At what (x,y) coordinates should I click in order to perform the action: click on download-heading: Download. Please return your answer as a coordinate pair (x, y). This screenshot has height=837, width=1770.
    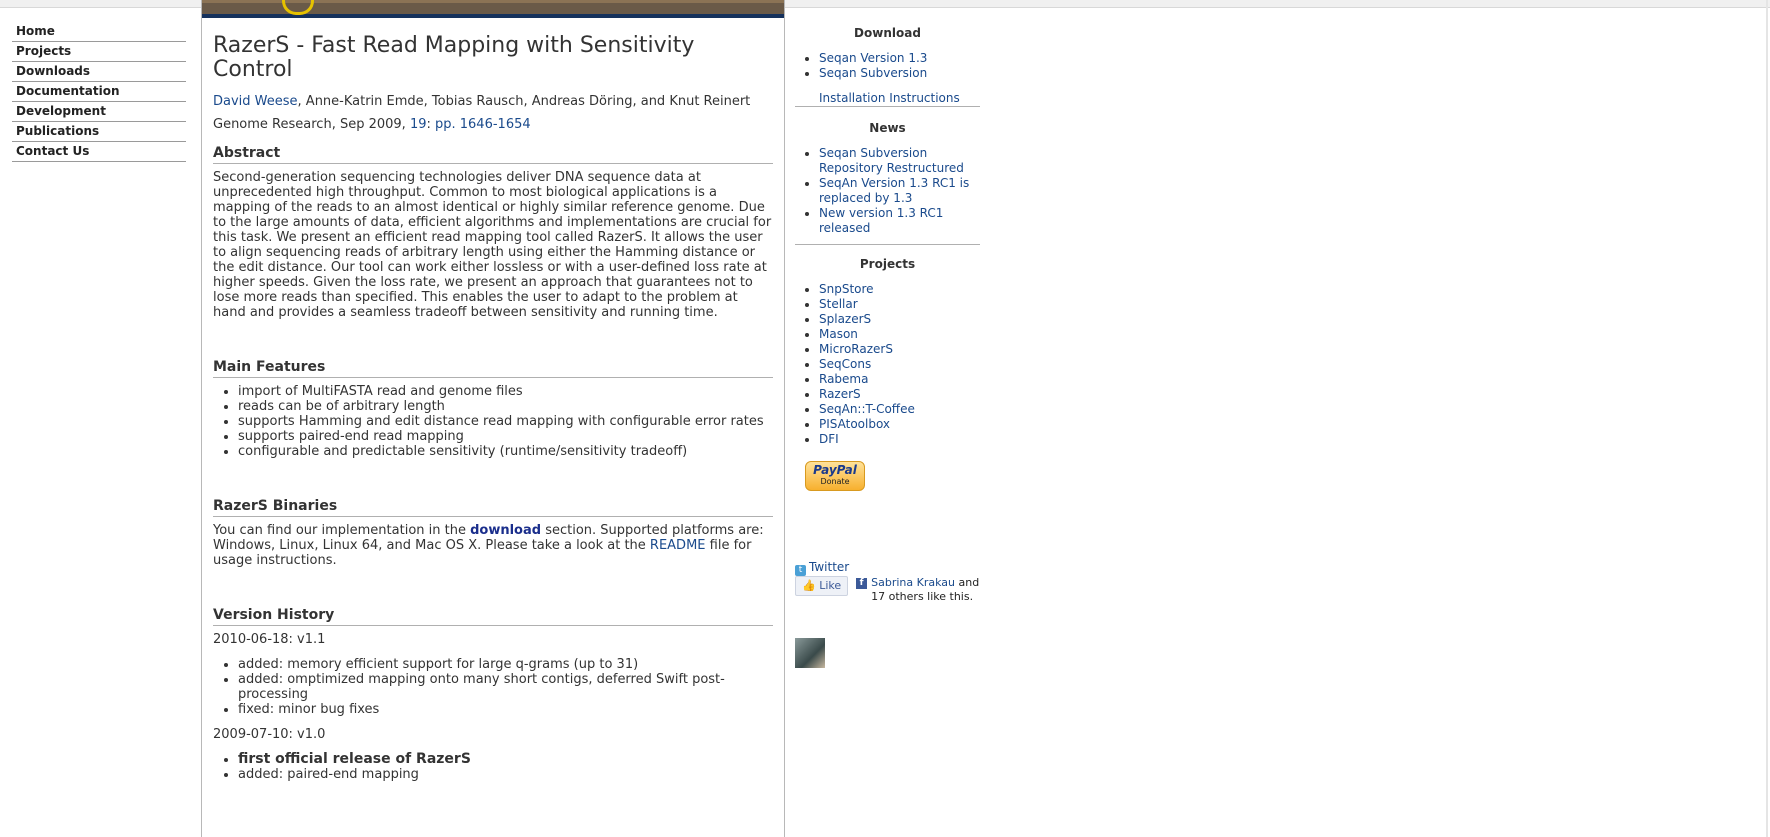
    Looking at the image, I should click on (887, 33).